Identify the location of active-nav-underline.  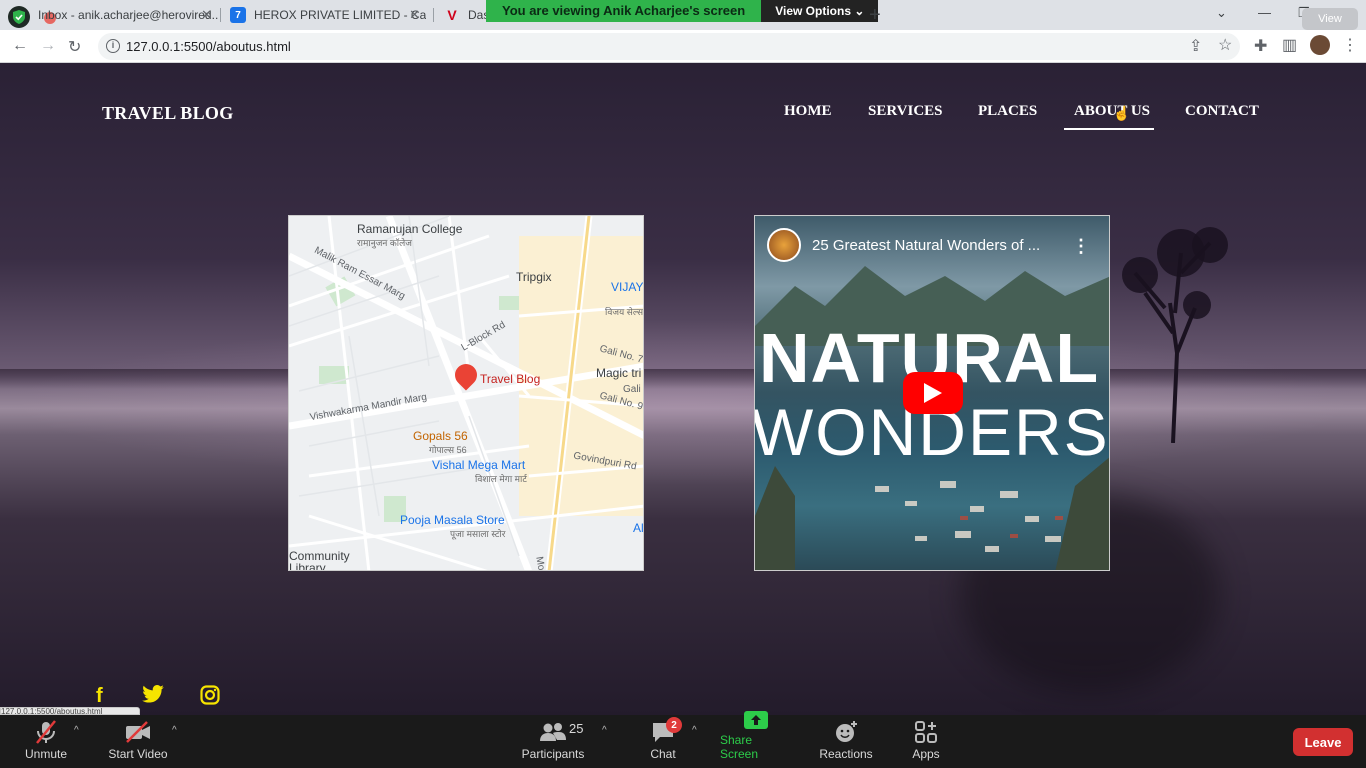
(1109, 129).